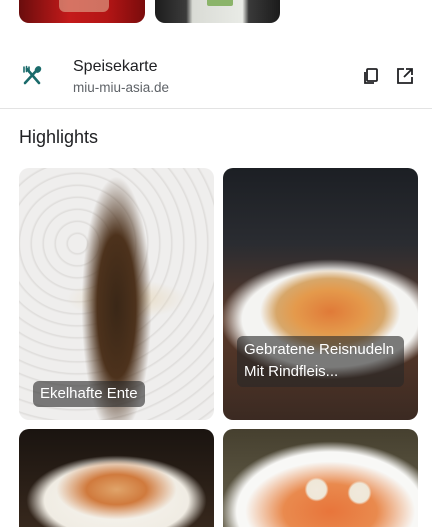  Describe the element at coordinates (115, 67) in the screenshot. I see `menu-title: Speisekarte` at that location.